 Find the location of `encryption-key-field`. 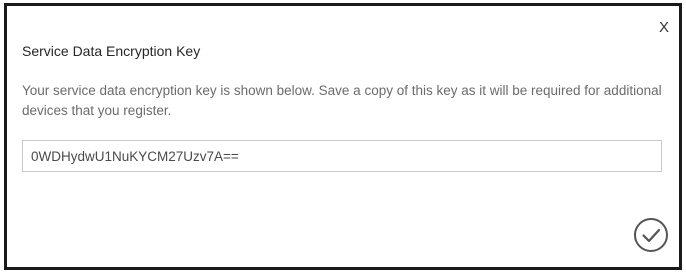

encryption-key-field is located at coordinates (342, 156).